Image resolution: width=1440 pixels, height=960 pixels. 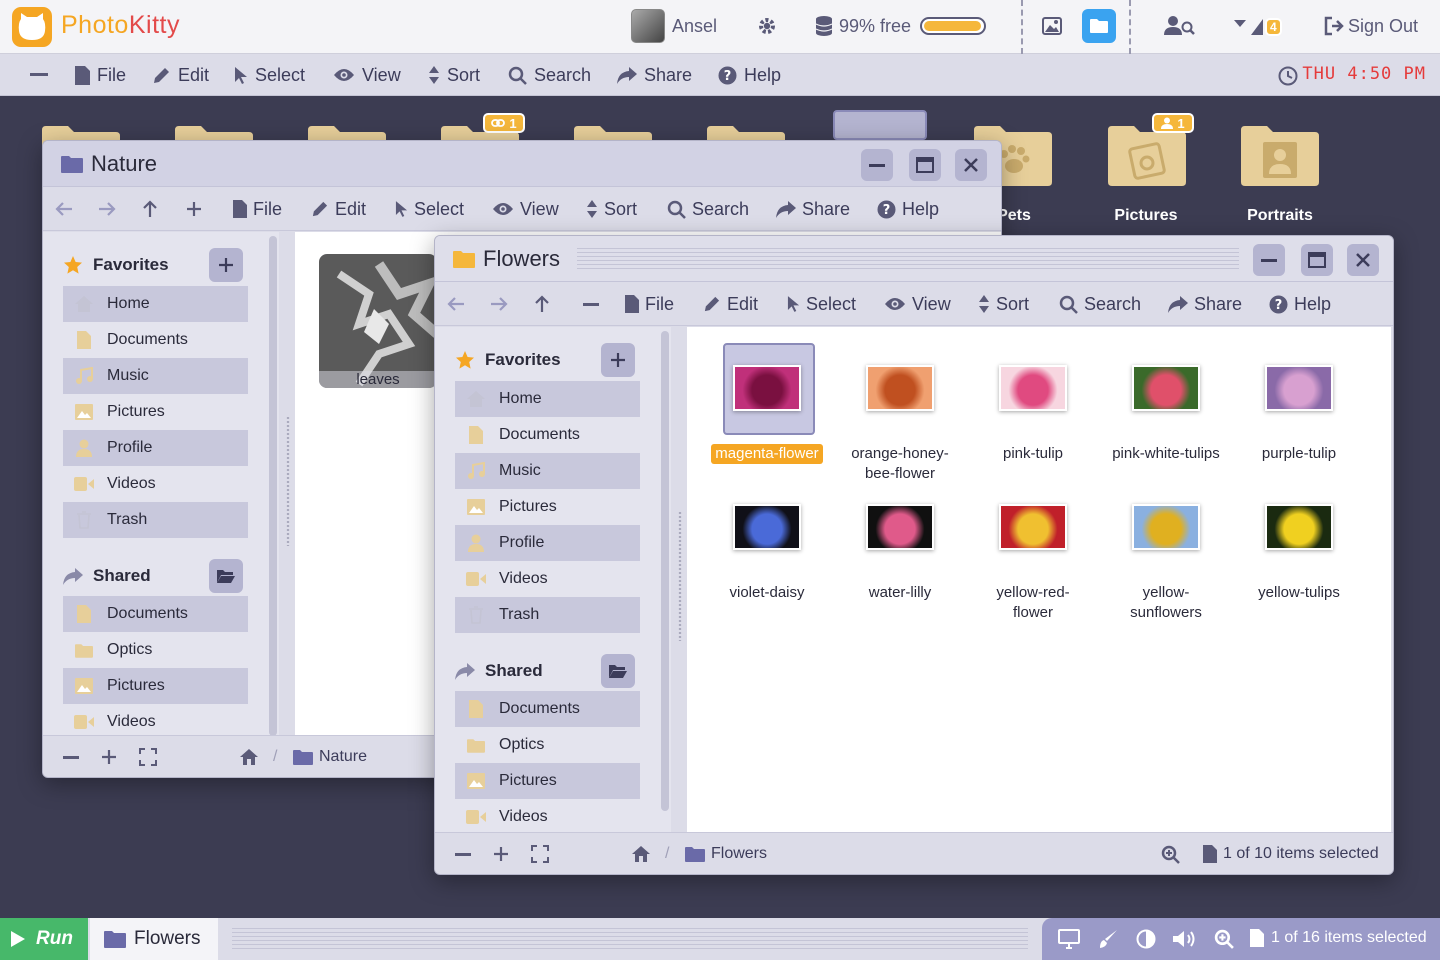 What do you see at coordinates (1299, 414) in the screenshot?
I see `file-item-purple-tulip: purple-tulip` at bounding box center [1299, 414].